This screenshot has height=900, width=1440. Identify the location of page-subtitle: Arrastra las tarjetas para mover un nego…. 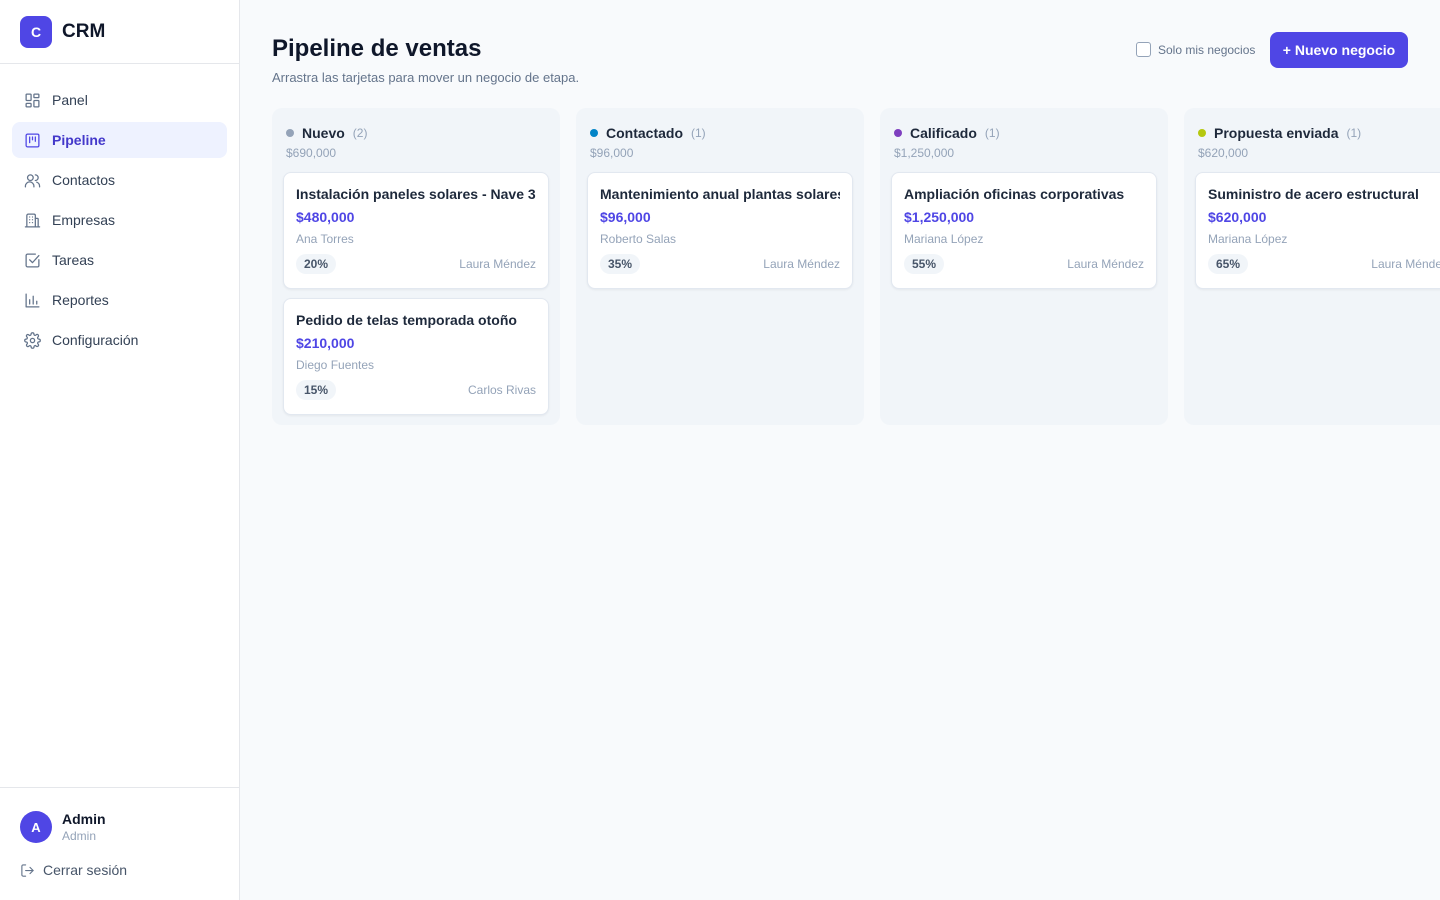
(426, 77).